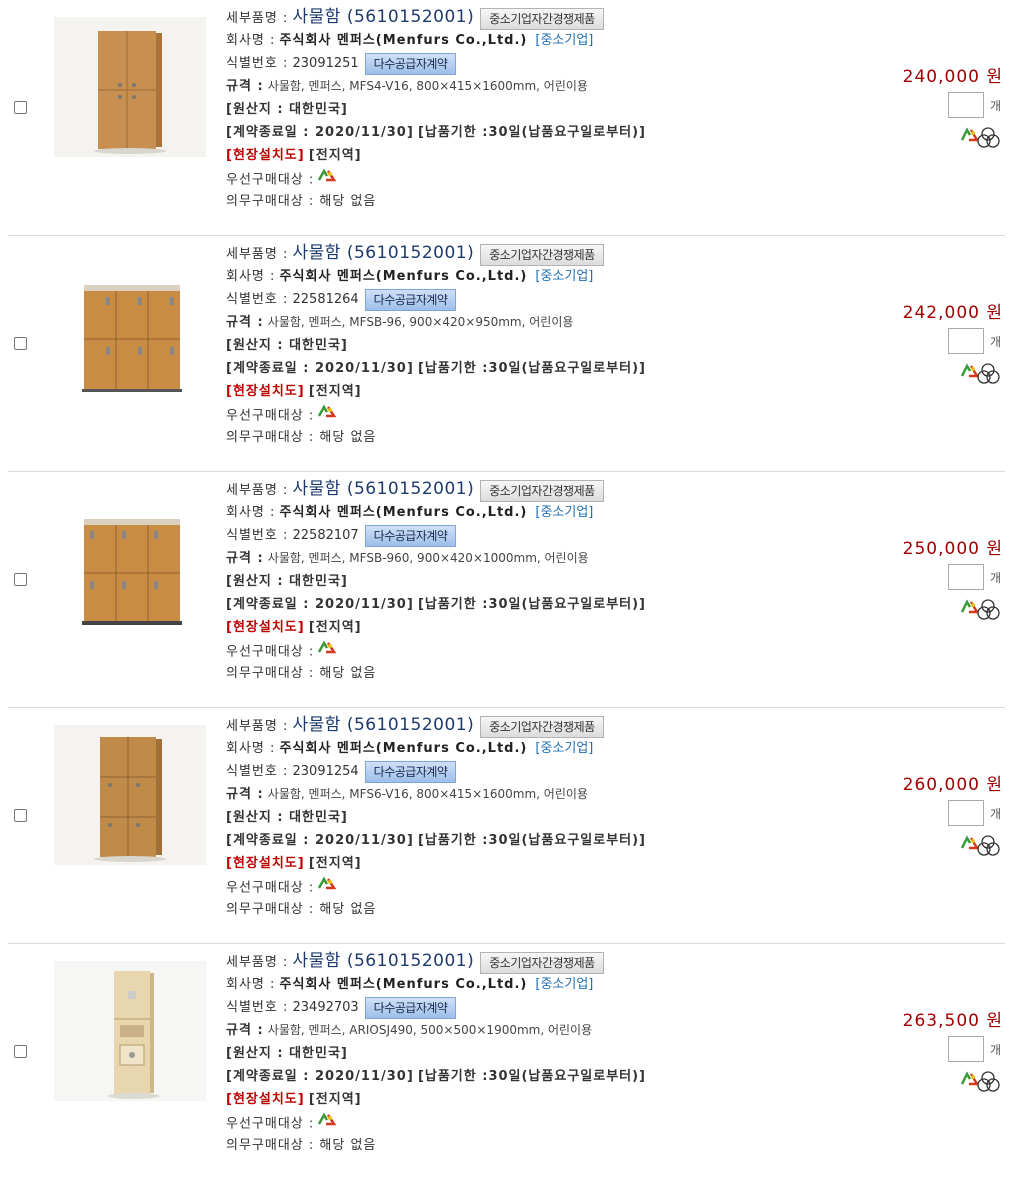 The height and width of the screenshot is (1180, 1015). I want to click on price: 250,000 원, so click(952, 549).